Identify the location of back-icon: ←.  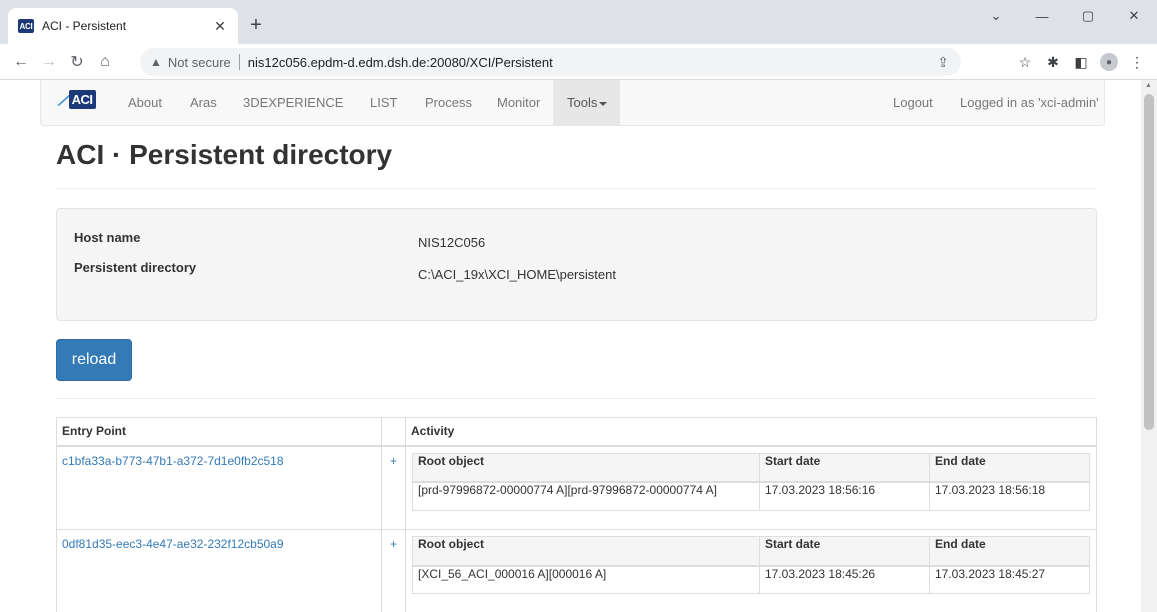
(21, 62).